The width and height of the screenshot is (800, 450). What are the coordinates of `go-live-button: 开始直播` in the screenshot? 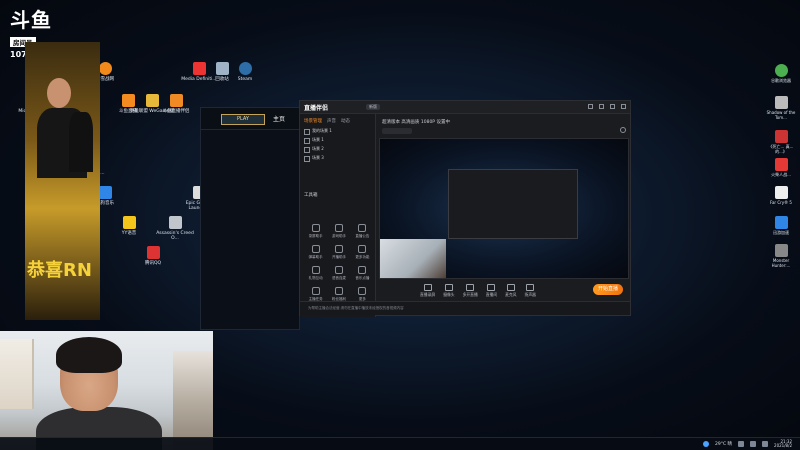 It's located at (608, 289).